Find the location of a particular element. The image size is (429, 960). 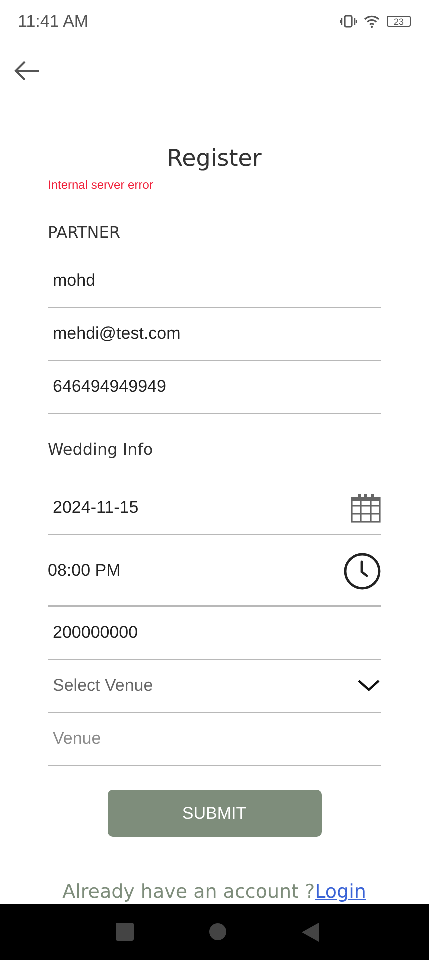

wifi-icon is located at coordinates (372, 21).